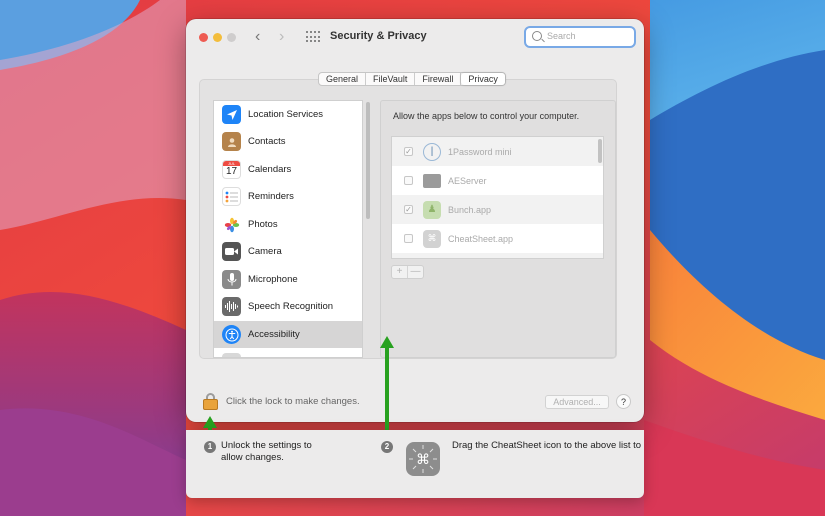 The width and height of the screenshot is (825, 516). What do you see at coordinates (467, 180) in the screenshot?
I see `app-name: AEServer` at bounding box center [467, 180].